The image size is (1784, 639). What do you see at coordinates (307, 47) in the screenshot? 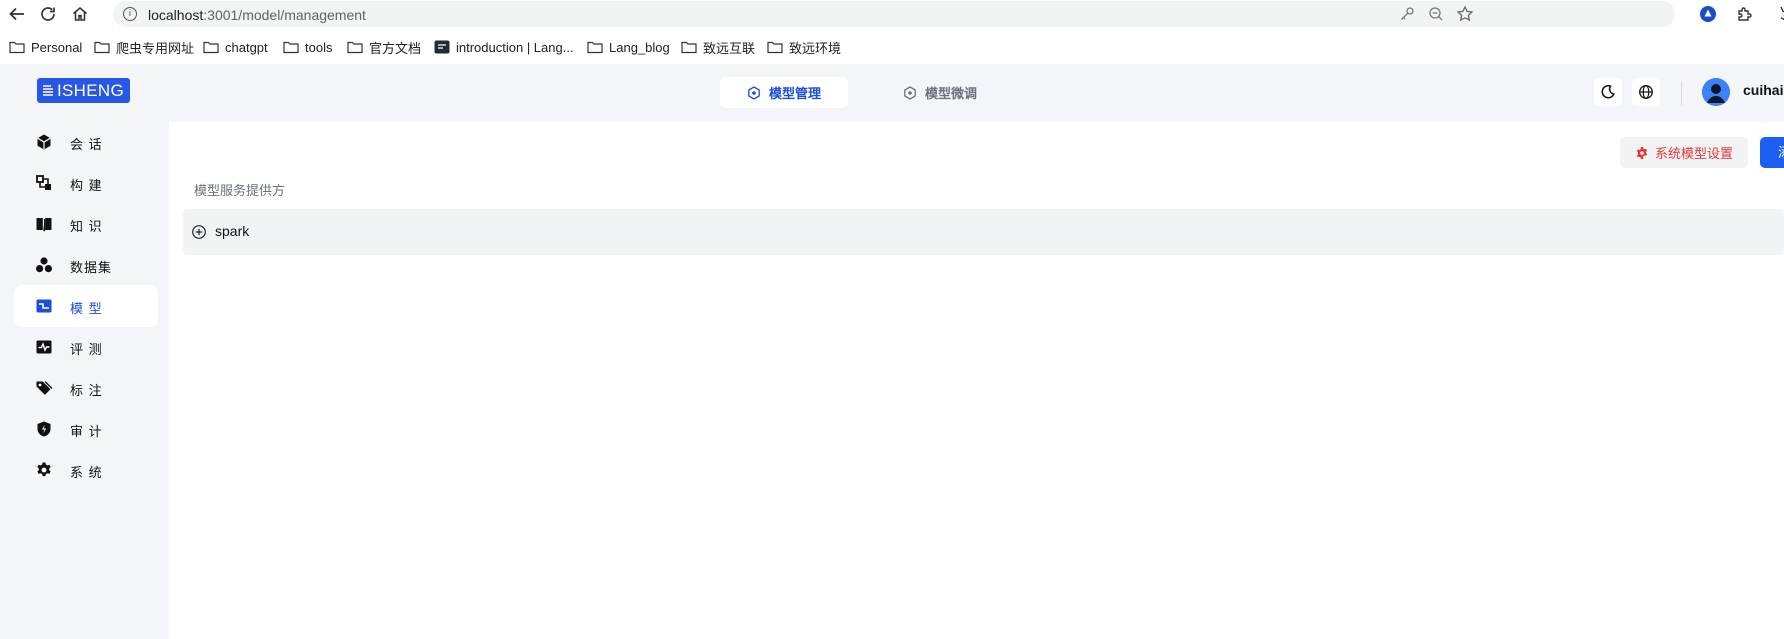
I see `bookmark-item: tools` at bounding box center [307, 47].